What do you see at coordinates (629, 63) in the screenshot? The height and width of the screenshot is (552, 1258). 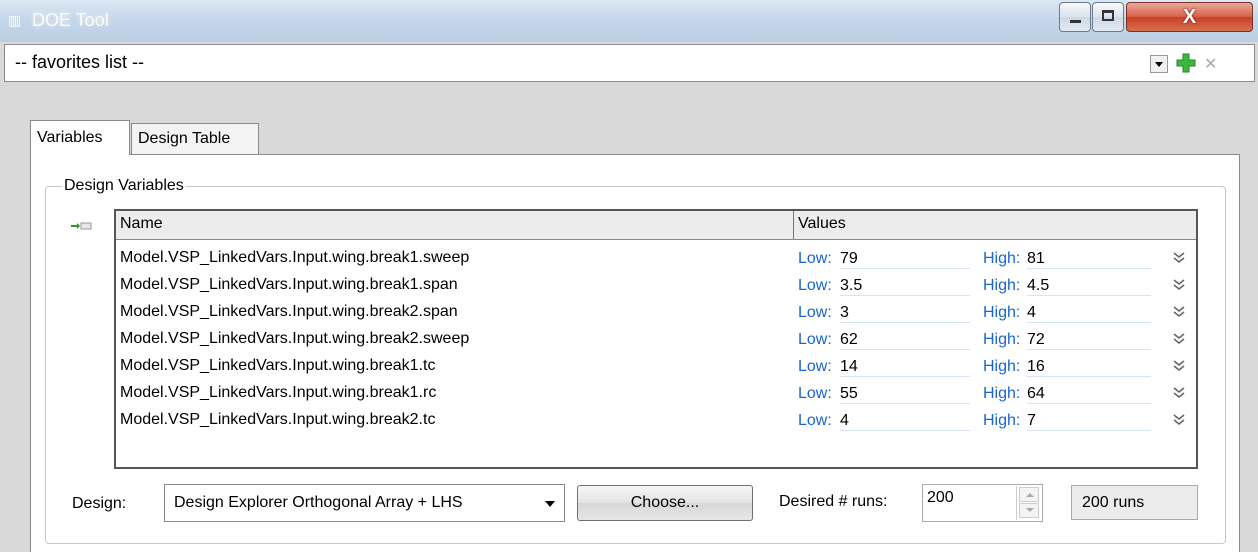 I see `favorites-dropdown: -- favorites list -- ✕` at bounding box center [629, 63].